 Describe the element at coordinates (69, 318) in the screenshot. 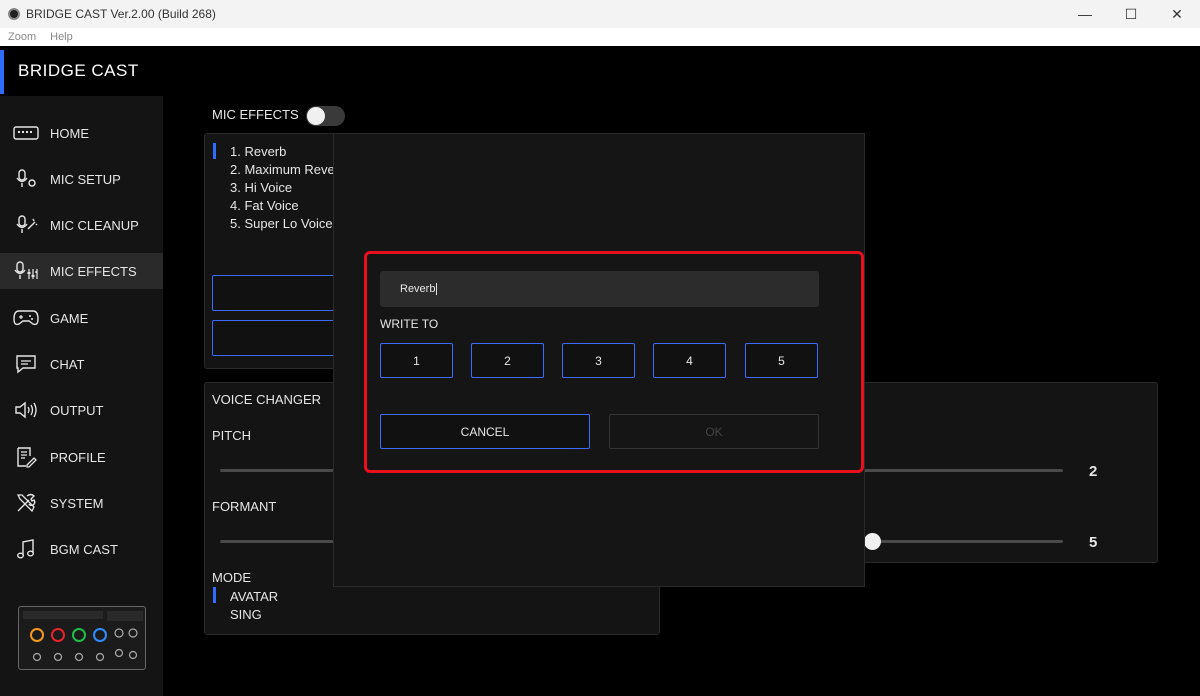

I see `sidebar-item-label: GAME` at that location.